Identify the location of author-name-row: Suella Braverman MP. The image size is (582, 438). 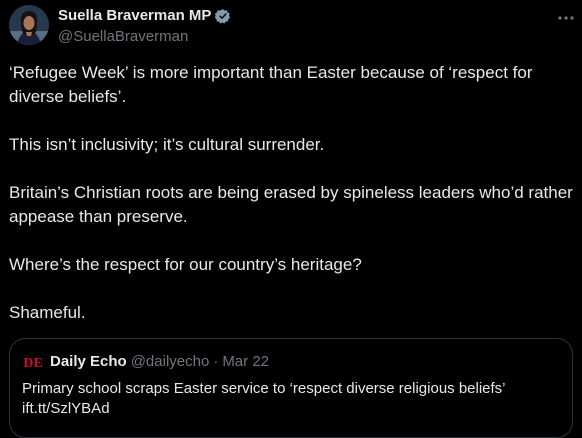
(144, 16).